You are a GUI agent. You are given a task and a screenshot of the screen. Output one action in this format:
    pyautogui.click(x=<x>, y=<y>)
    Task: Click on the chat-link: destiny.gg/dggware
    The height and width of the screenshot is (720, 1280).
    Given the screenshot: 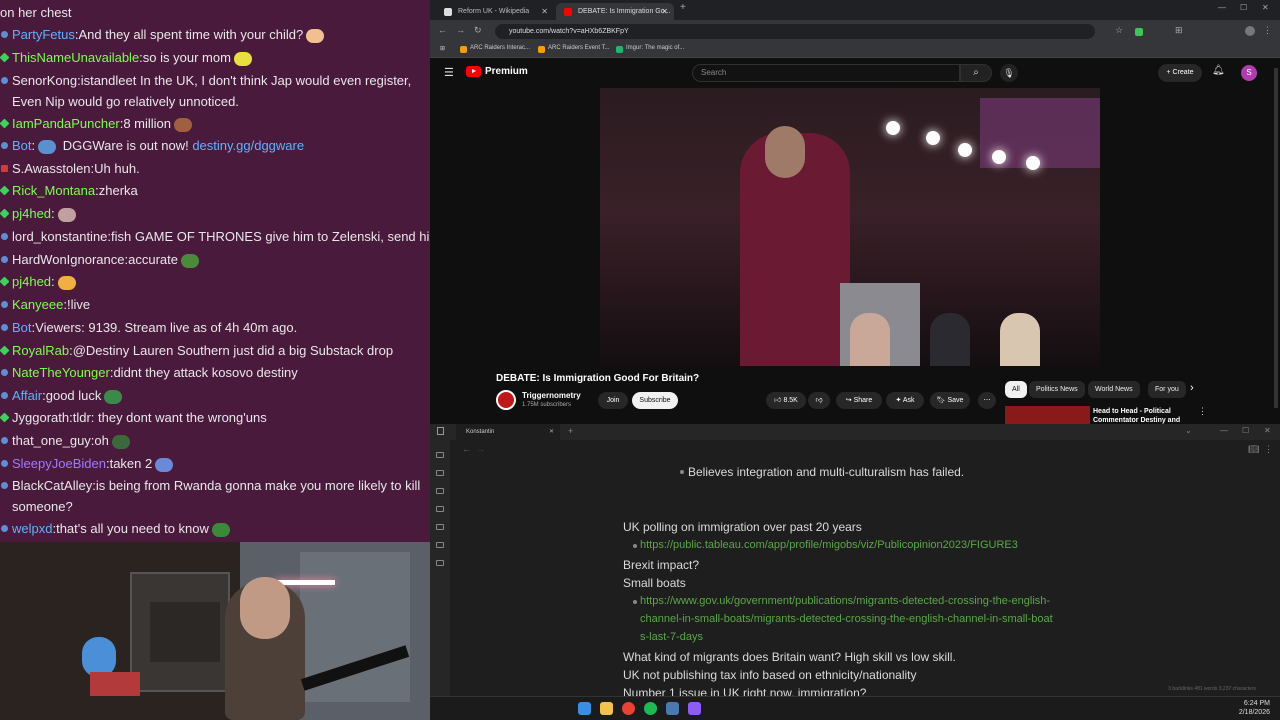 What is the action you would take?
    pyautogui.click(x=246, y=145)
    